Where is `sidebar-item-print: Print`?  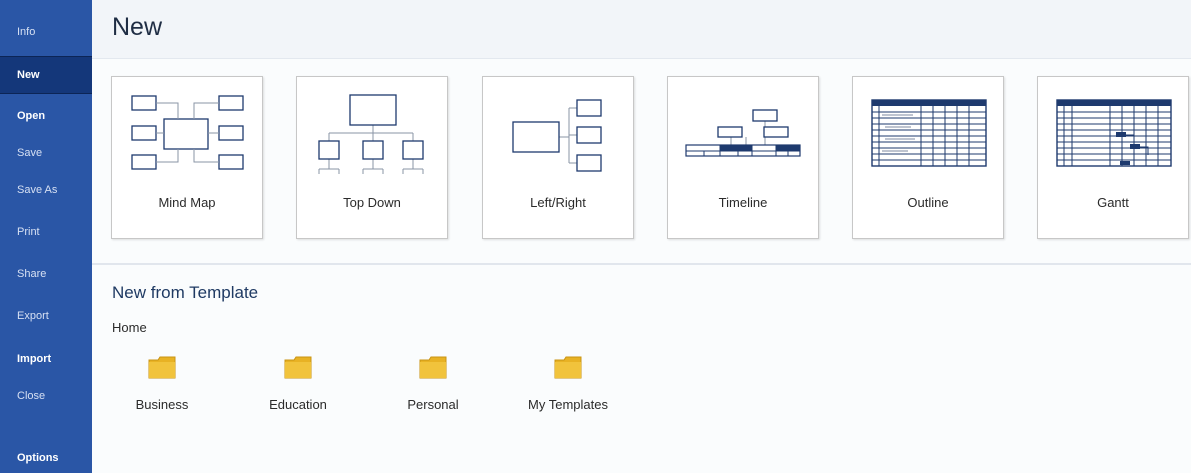
sidebar-item-print: Print is located at coordinates (46, 232).